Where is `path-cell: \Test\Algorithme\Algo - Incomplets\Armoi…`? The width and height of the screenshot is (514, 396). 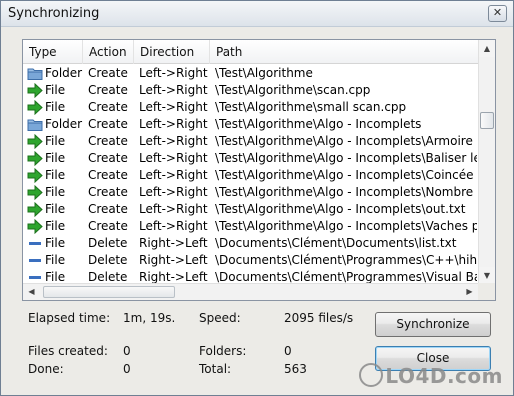
path-cell: \Test\Algorithme\Algo - Incomplets\Armoi… is located at coordinates (346, 141).